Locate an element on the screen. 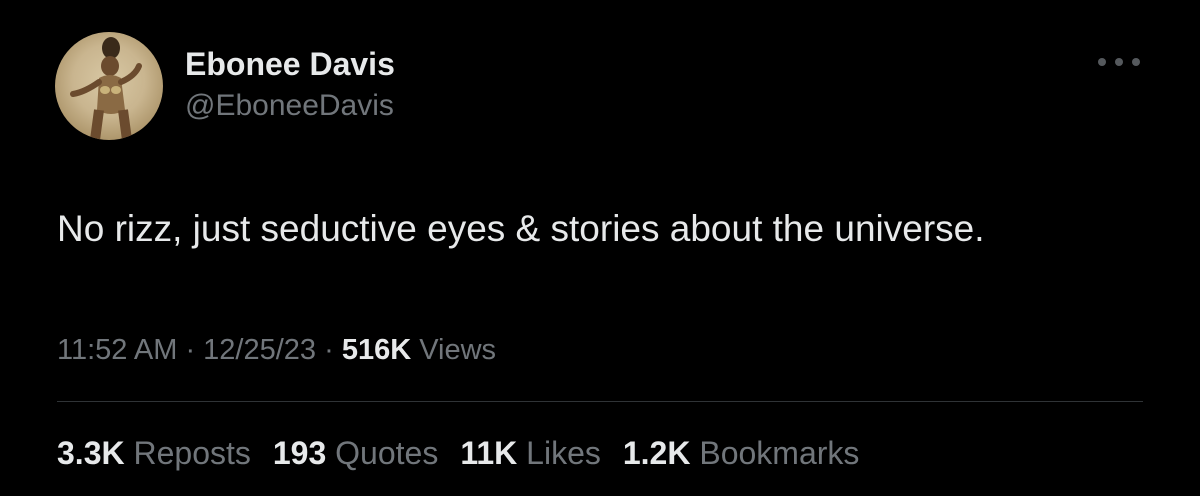 This screenshot has width=1200, height=496. tweet-meta: 11:52 AM · 12/25/23 · 516K Views is located at coordinates (276, 350).